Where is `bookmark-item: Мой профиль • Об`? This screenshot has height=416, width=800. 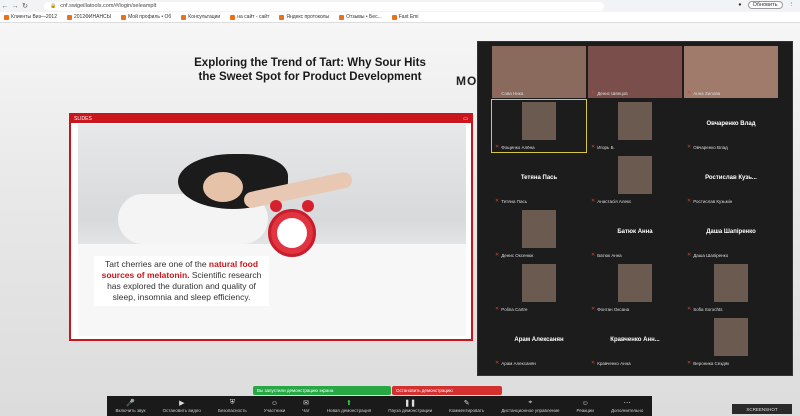 bookmark-item: Мой профиль • Об is located at coordinates (146, 17).